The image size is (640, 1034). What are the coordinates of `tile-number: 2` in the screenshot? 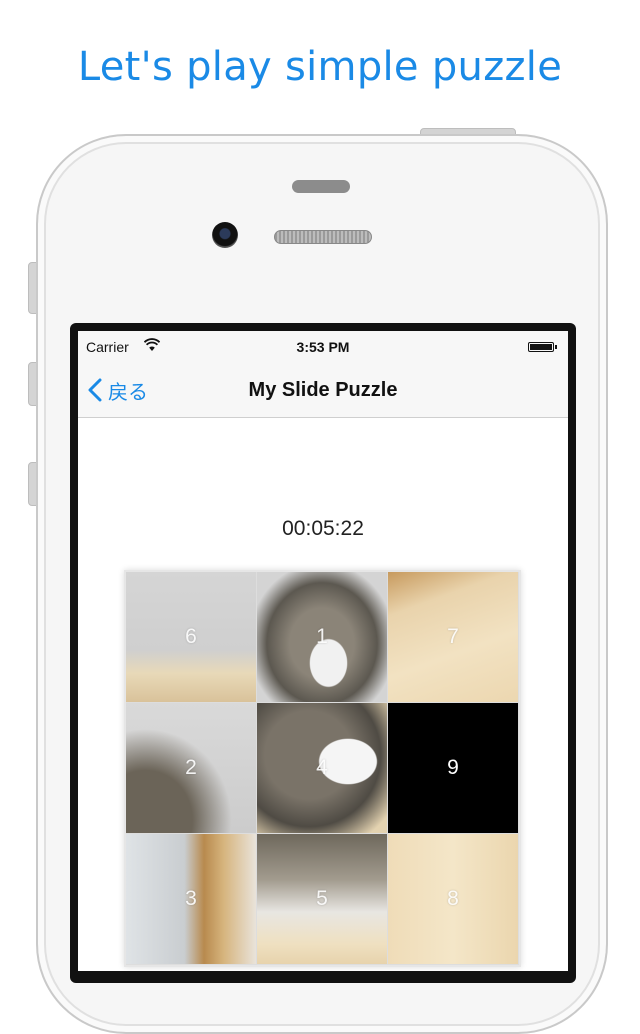 It's located at (191, 767).